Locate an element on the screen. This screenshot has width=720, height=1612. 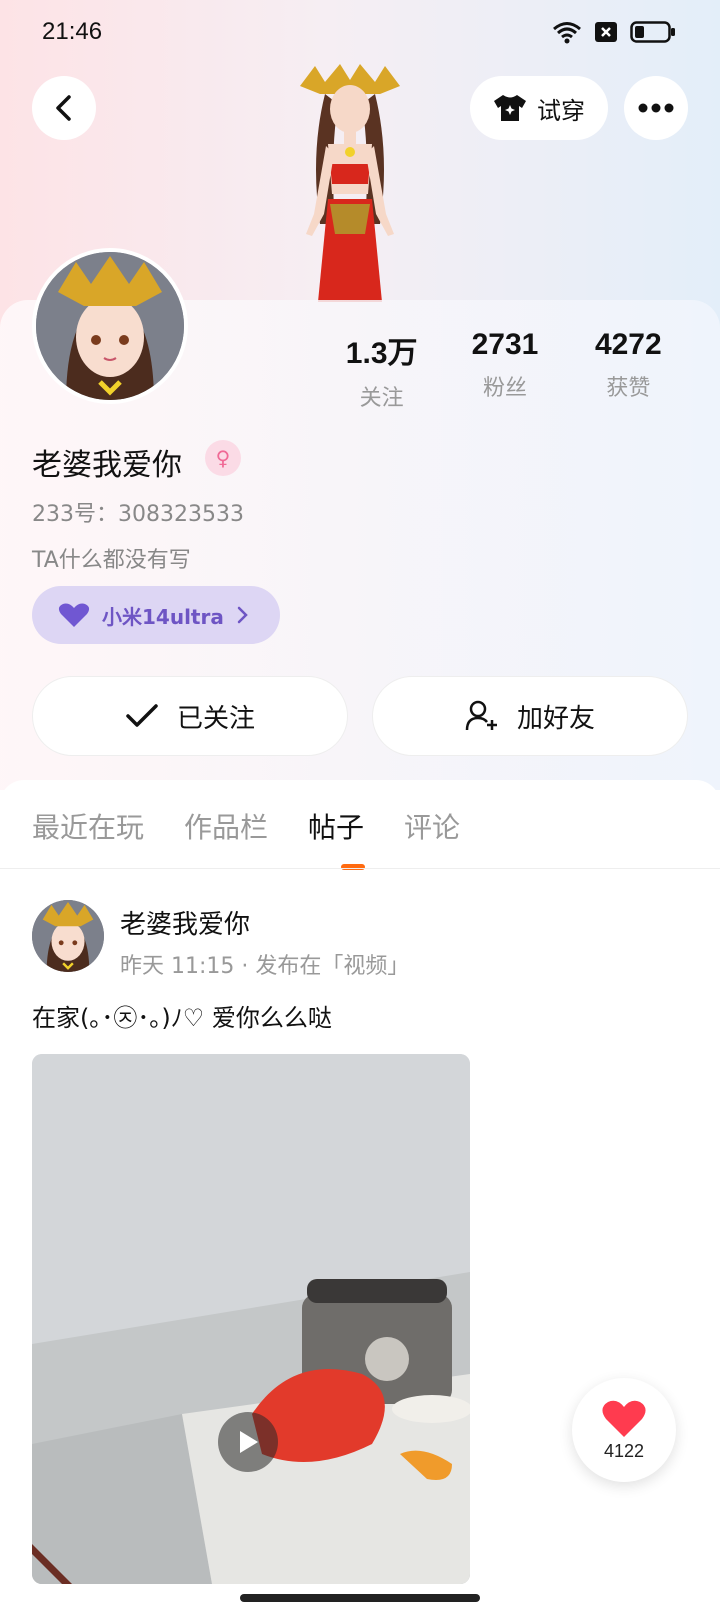
profile-stats: 1.3万 关注 2731 粉丝 4272 获赞 is located at coordinates (505, 370).